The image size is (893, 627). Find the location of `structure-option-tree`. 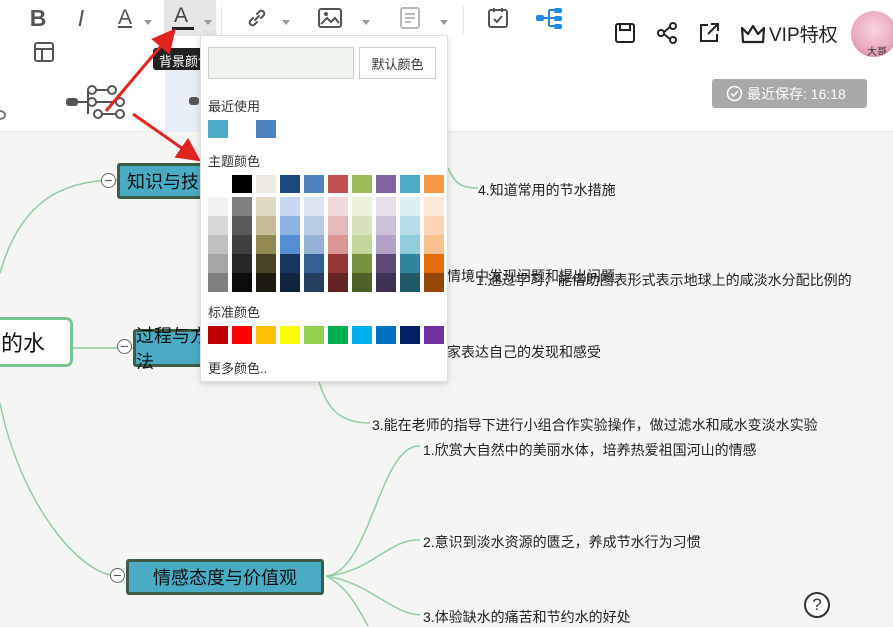

structure-option-tree is located at coordinates (96, 102).